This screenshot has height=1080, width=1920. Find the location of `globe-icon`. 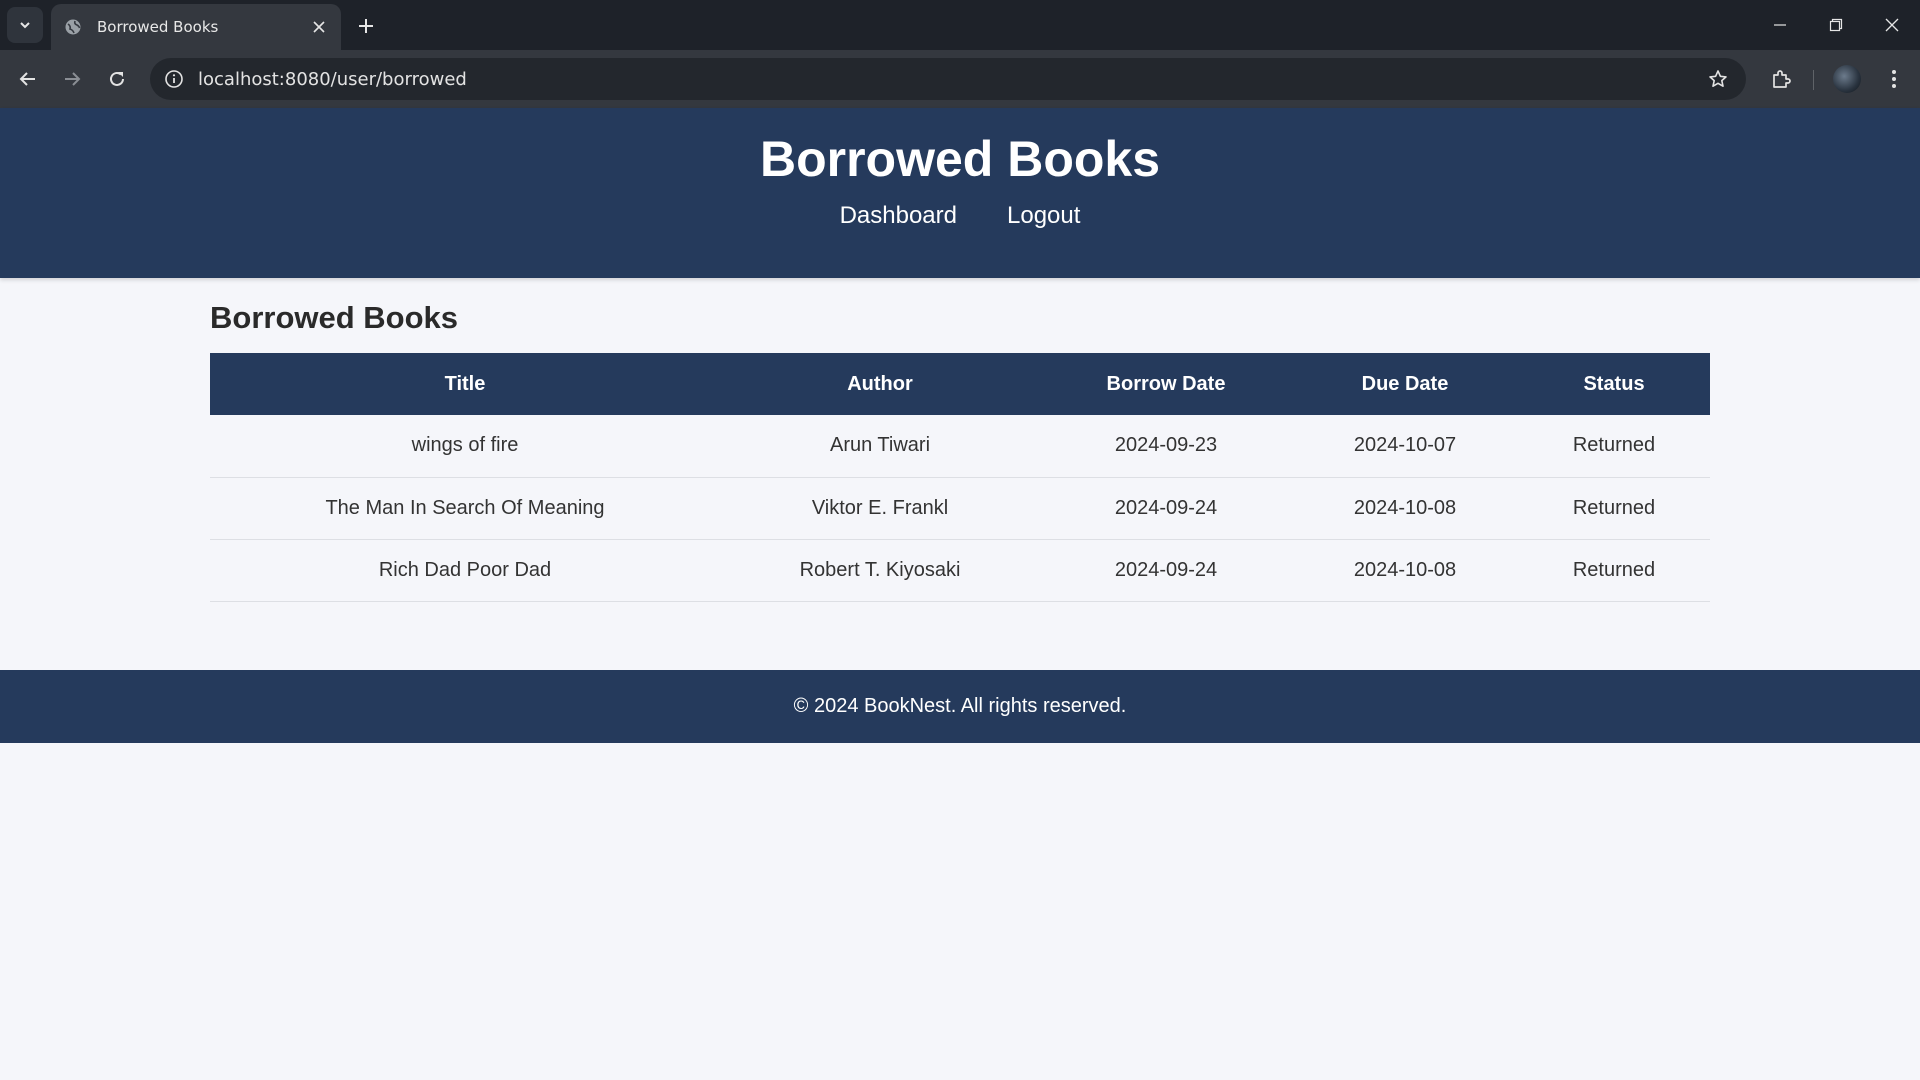

globe-icon is located at coordinates (73, 27).